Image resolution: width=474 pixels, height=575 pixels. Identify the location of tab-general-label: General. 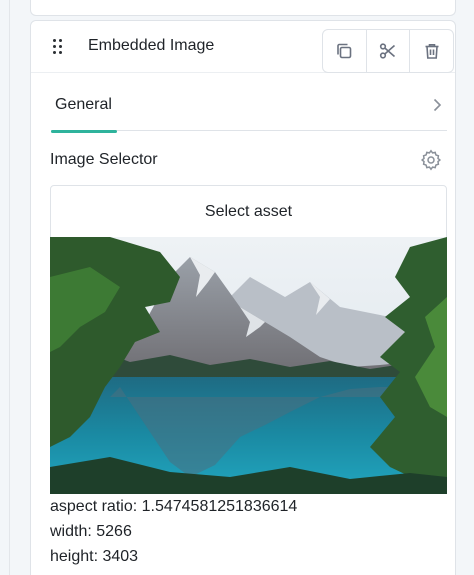
(83, 104).